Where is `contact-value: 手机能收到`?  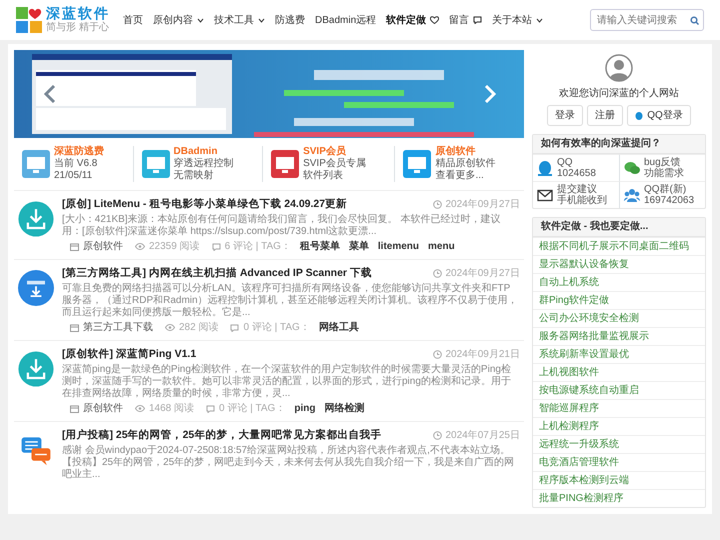
contact-value: 手机能收到 is located at coordinates (582, 200).